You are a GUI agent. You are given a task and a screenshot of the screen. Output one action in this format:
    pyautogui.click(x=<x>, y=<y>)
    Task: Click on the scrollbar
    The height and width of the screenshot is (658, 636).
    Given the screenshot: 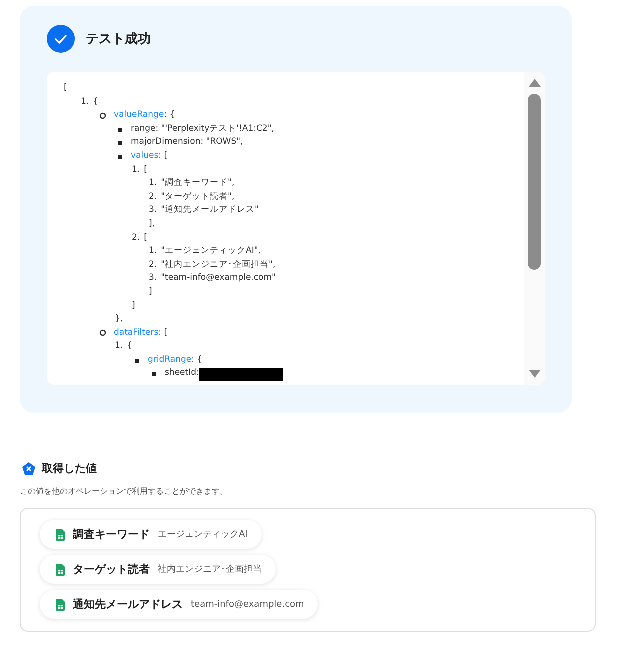 What is the action you would take?
    pyautogui.click(x=534, y=228)
    